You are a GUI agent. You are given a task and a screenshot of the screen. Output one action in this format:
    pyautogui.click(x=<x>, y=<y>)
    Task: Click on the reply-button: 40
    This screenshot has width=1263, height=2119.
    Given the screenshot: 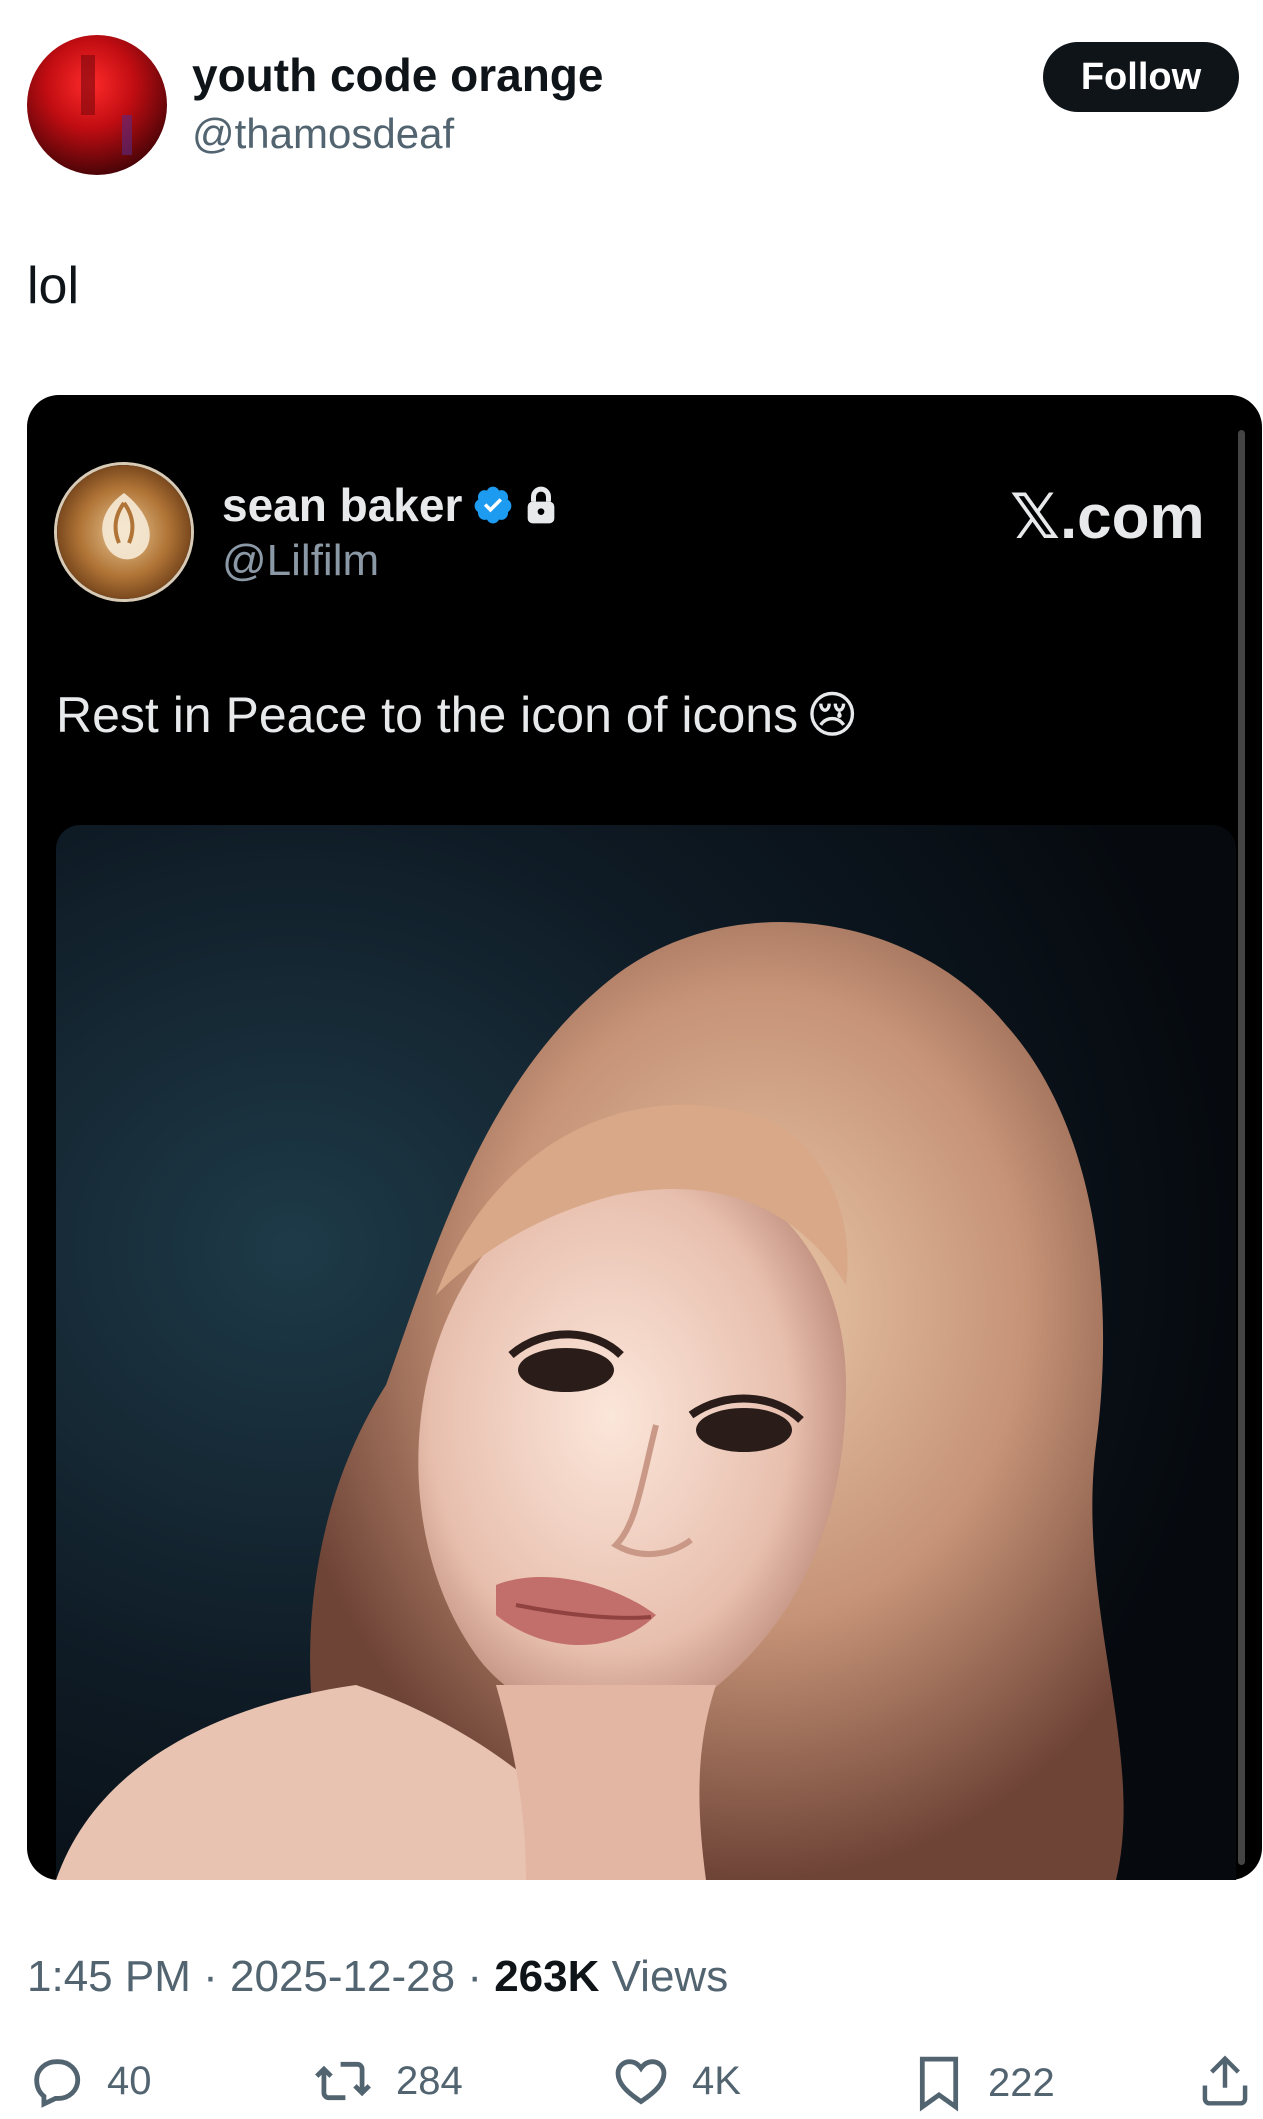 What is the action you would take?
    pyautogui.click(x=89, y=2081)
    